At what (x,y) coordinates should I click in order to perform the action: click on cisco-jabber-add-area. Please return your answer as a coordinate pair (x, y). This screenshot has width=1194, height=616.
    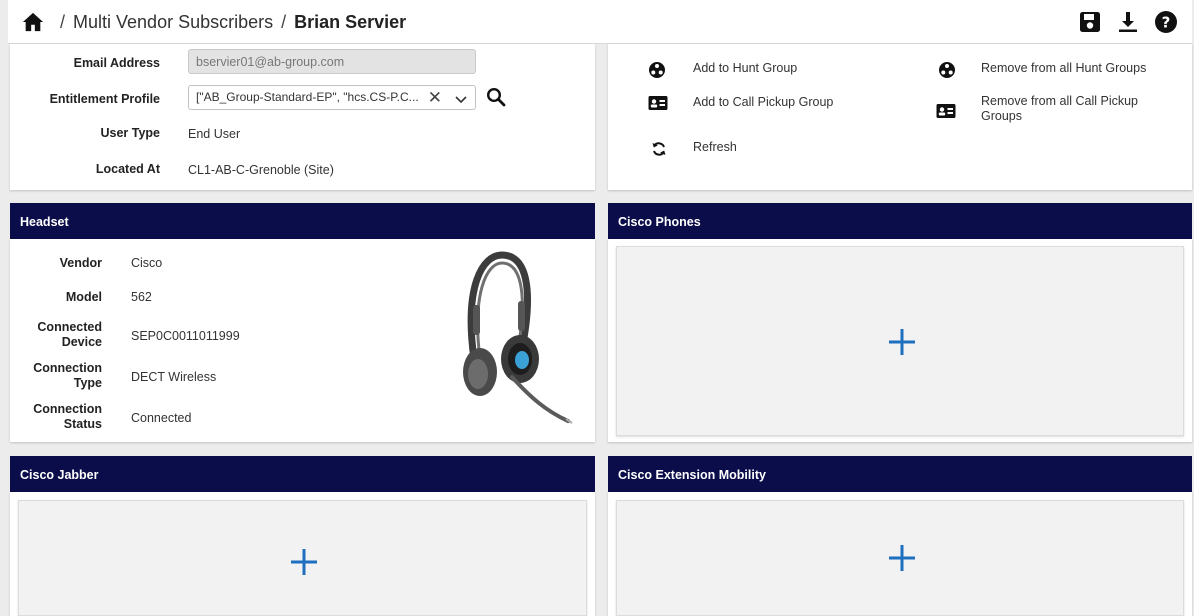
    Looking at the image, I should click on (302, 558).